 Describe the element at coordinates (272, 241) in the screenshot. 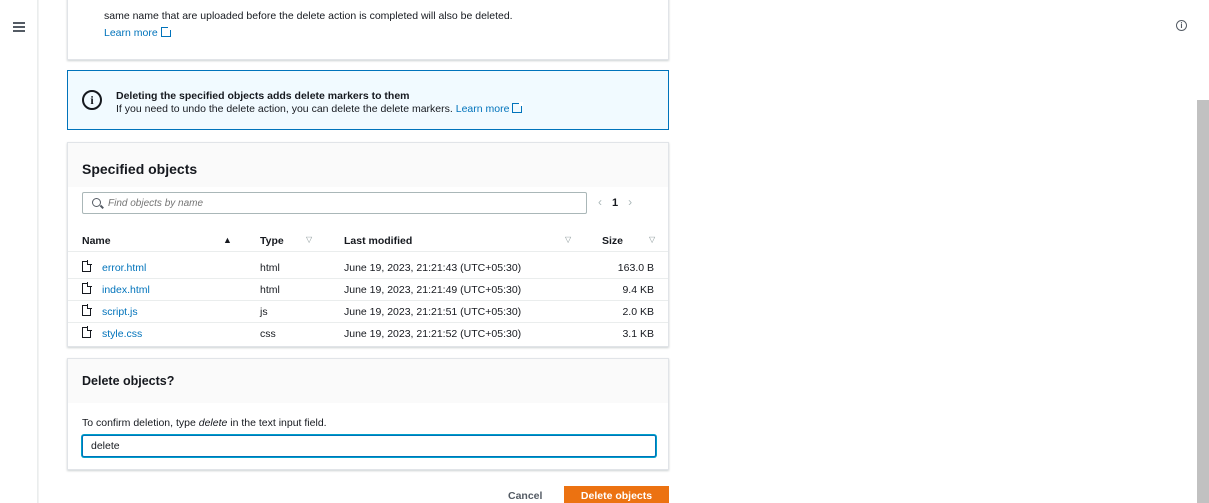

I see `column-header-type: Type` at that location.